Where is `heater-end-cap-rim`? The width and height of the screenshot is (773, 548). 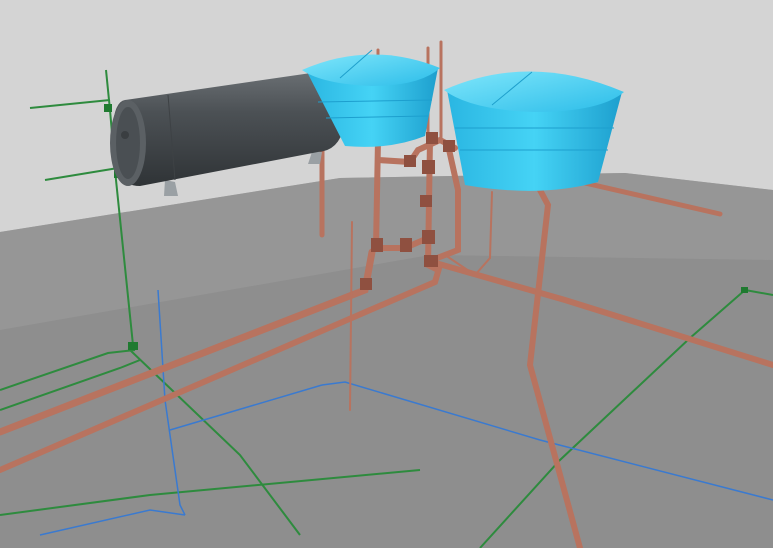 heater-end-cap-rim is located at coordinates (128, 143).